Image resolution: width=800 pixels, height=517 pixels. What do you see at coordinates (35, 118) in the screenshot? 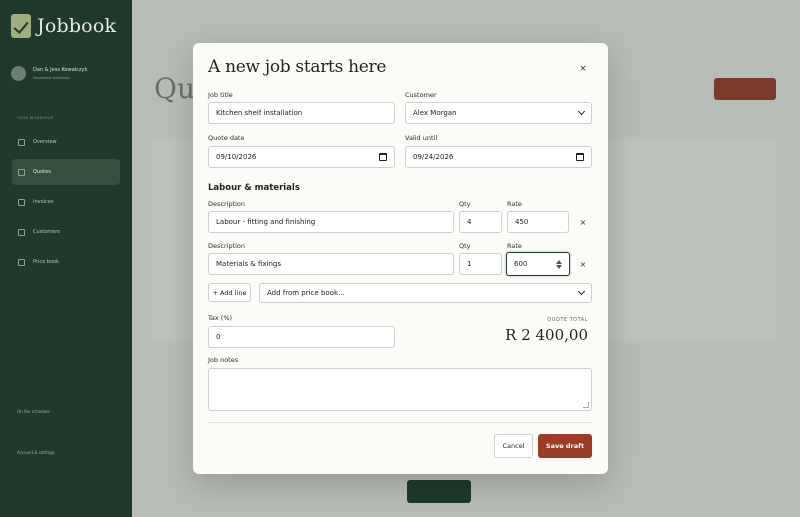
I see `sidebar-section-label: YOUR WORKSHOP` at bounding box center [35, 118].